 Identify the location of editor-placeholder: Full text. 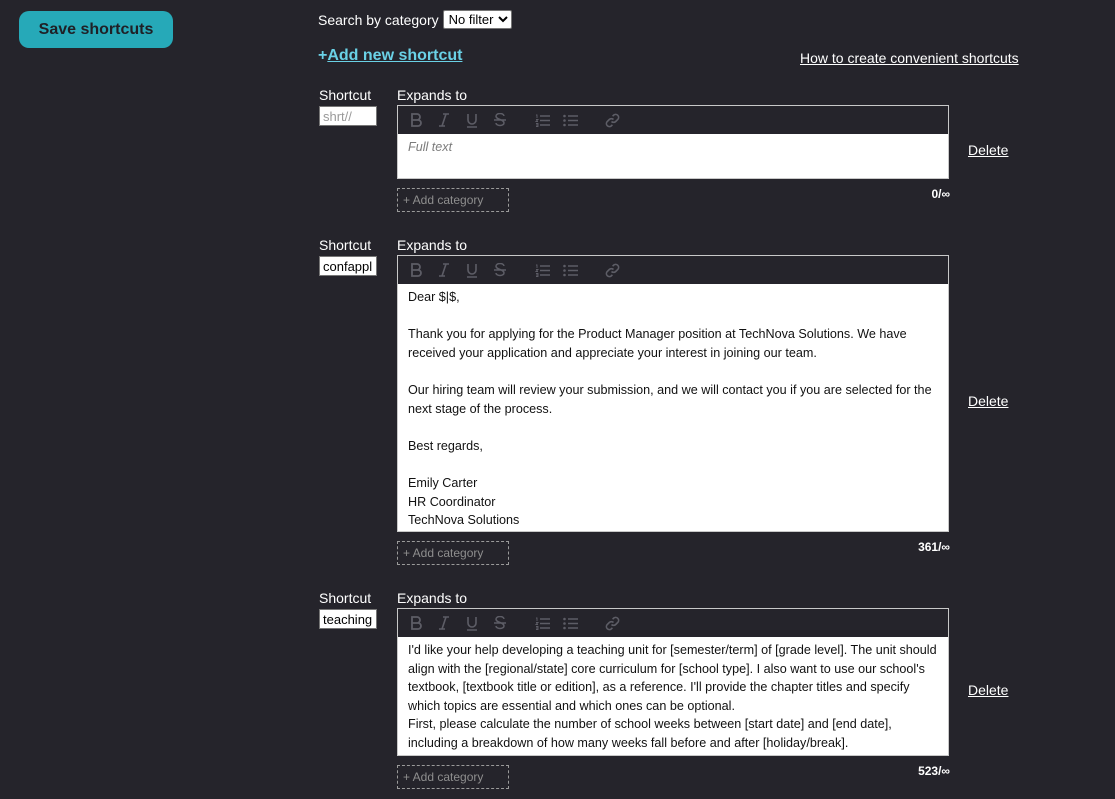
(430, 147).